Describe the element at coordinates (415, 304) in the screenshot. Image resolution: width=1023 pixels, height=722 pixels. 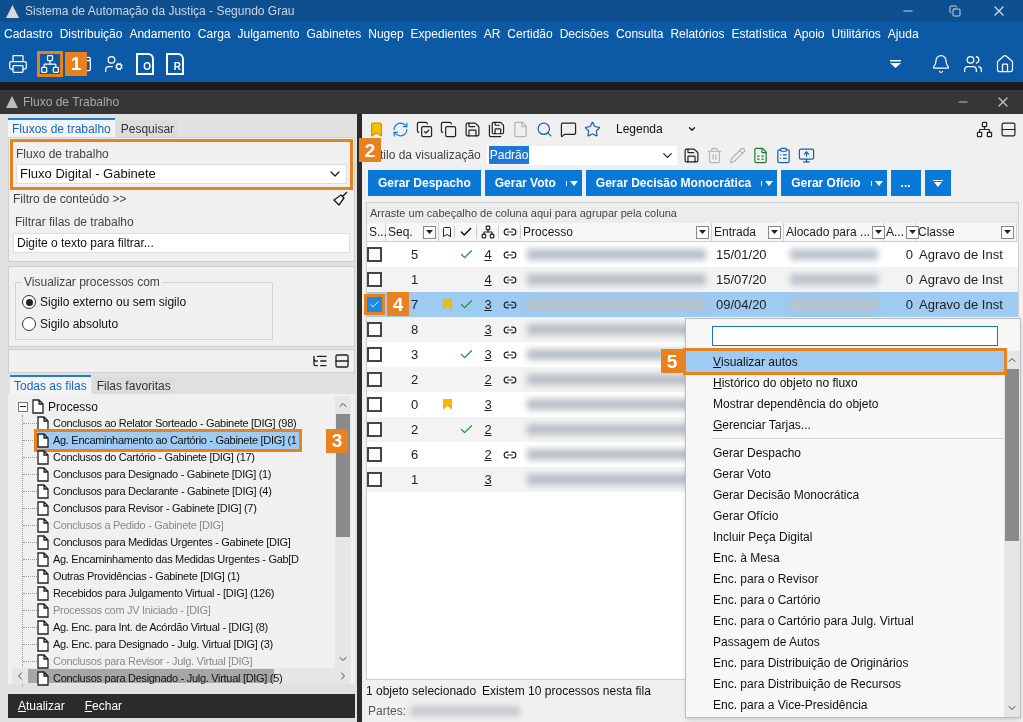
I see `seq-cell: 7` at that location.